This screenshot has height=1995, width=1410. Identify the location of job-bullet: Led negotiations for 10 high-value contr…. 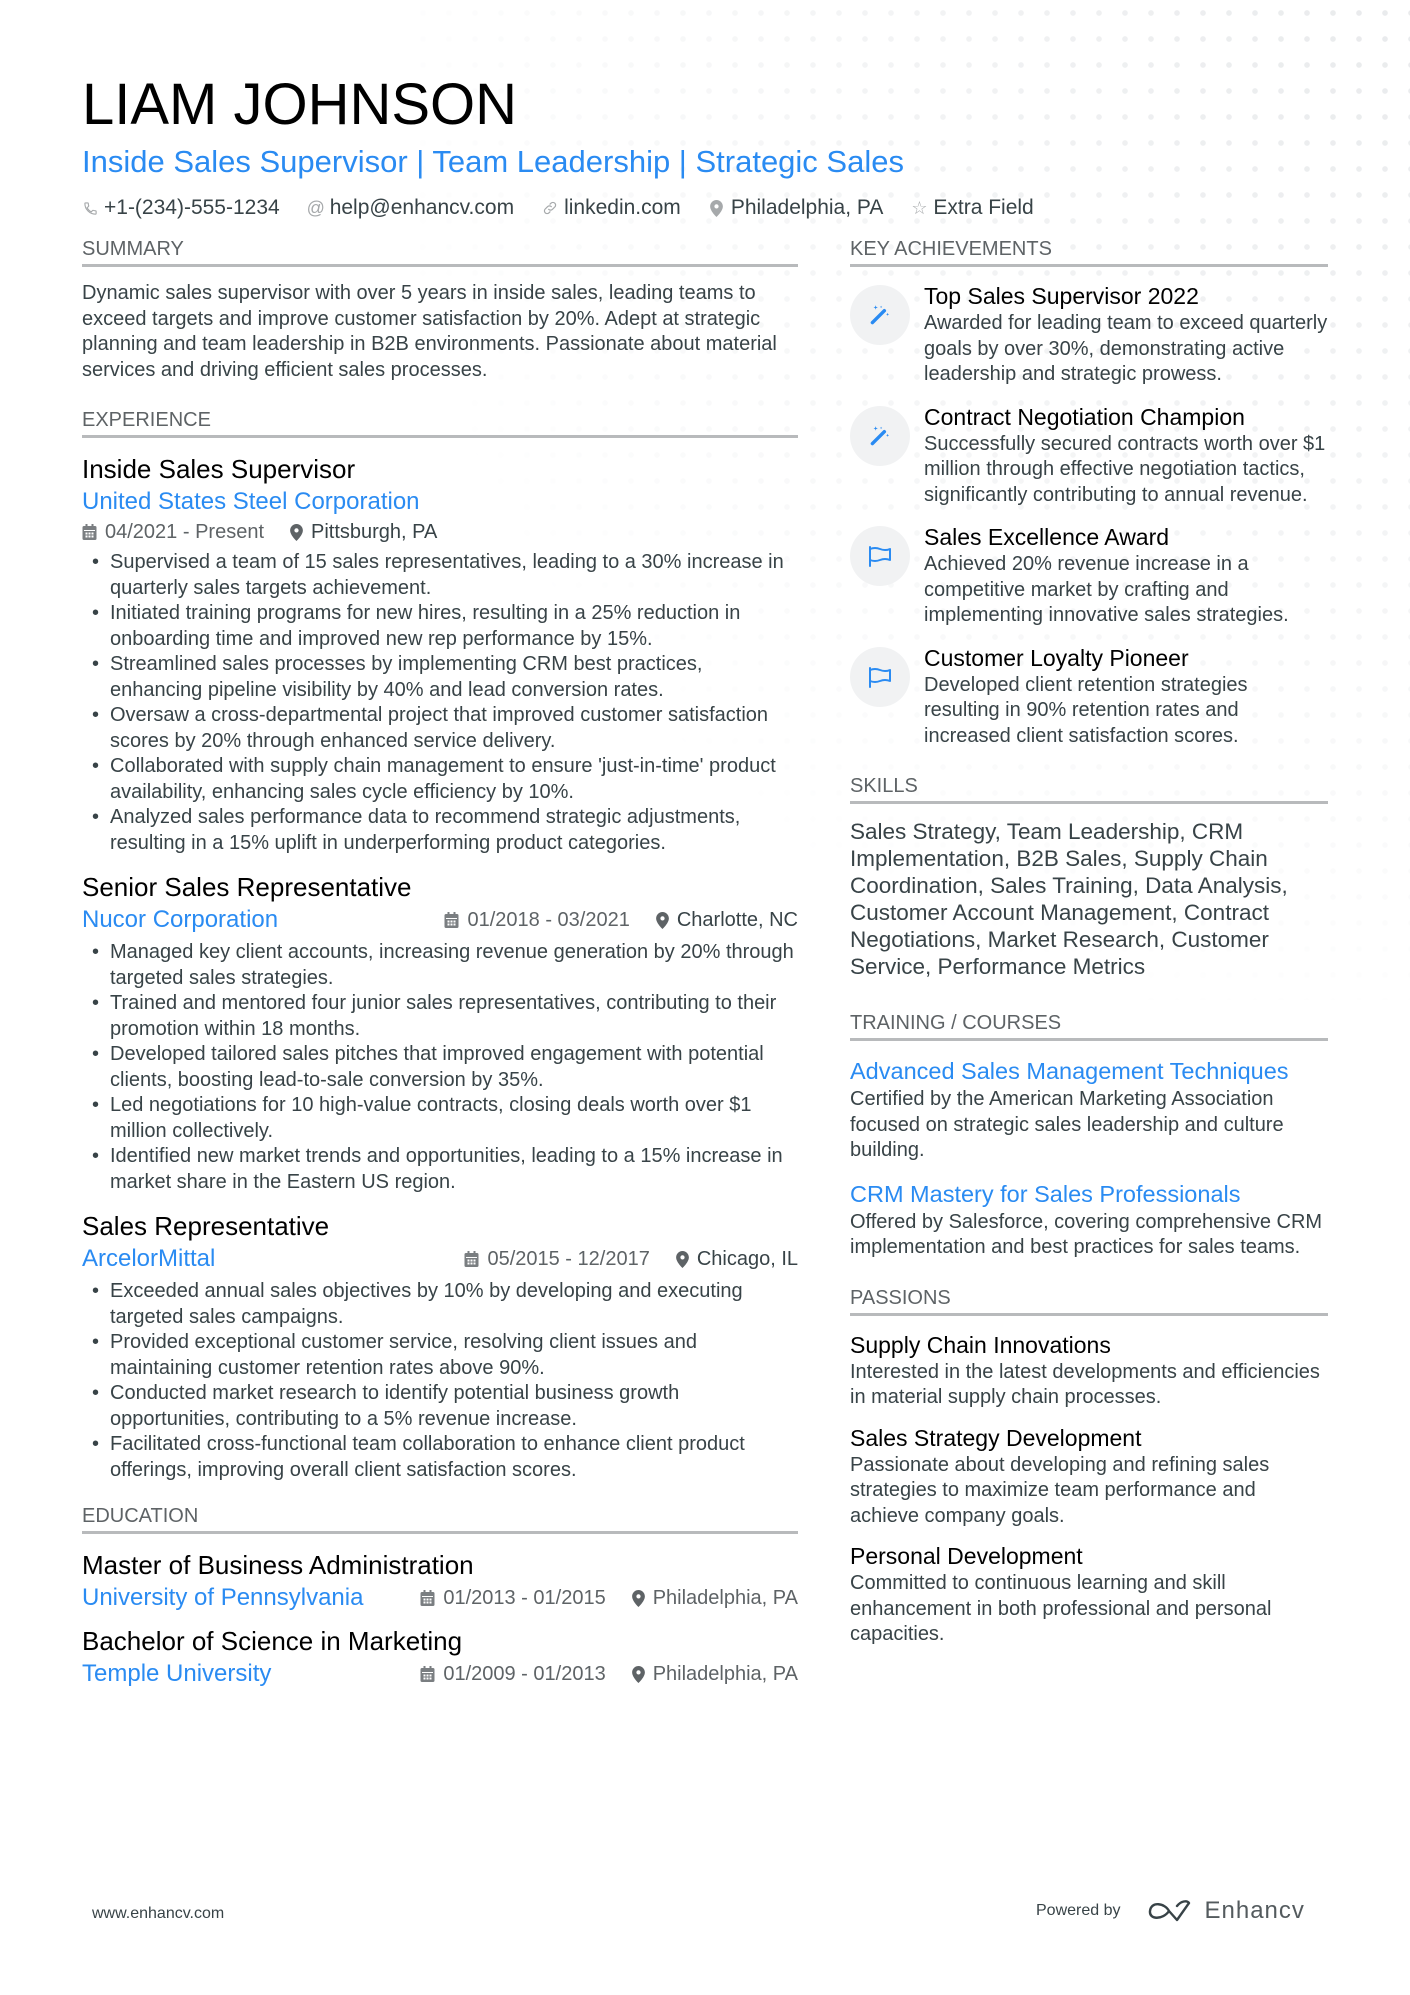
(440, 1118).